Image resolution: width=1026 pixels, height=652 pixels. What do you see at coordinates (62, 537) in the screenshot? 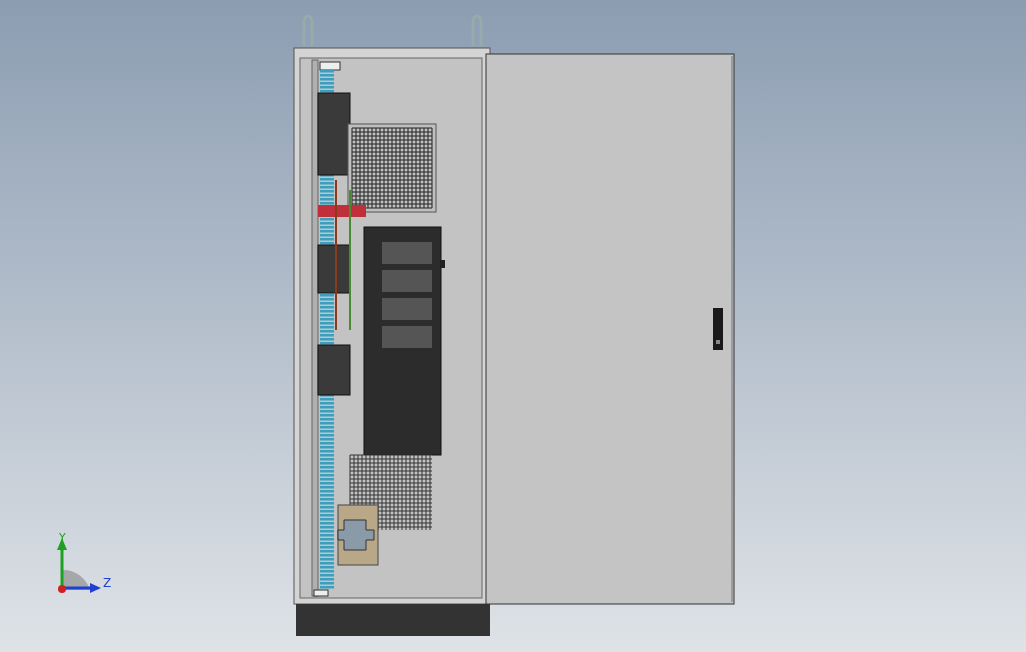
I see `axis-label: Y` at bounding box center [62, 537].